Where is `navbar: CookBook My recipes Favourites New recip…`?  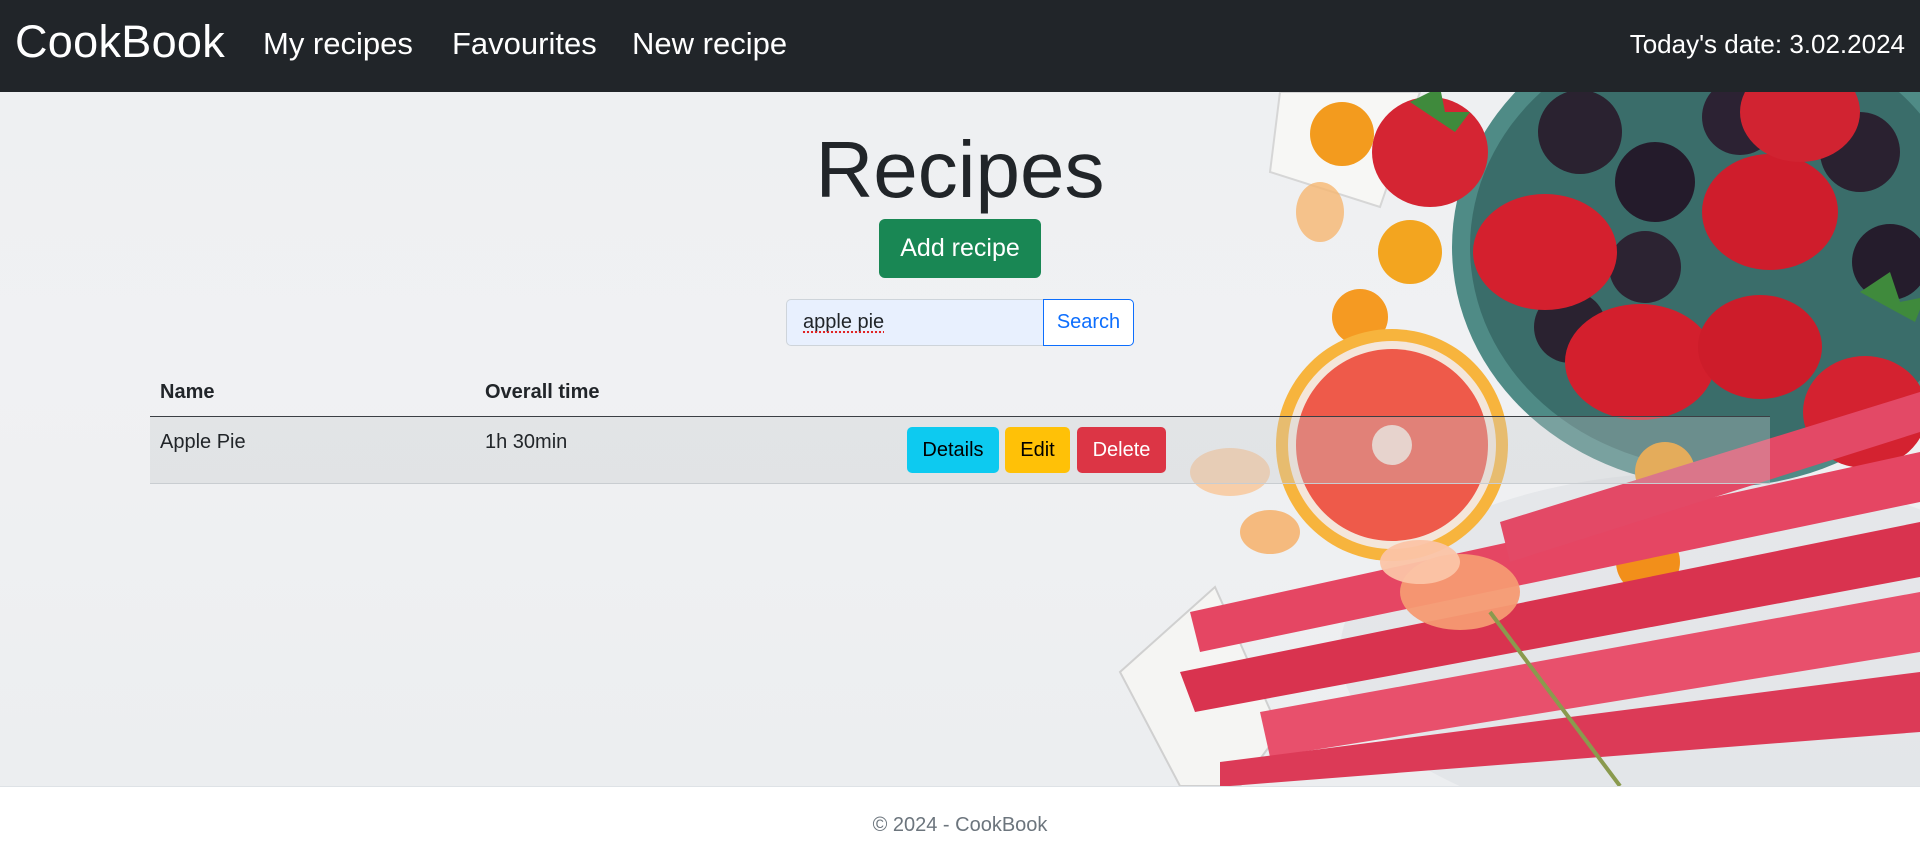 navbar: CookBook My recipes Favourites New recip… is located at coordinates (960, 46).